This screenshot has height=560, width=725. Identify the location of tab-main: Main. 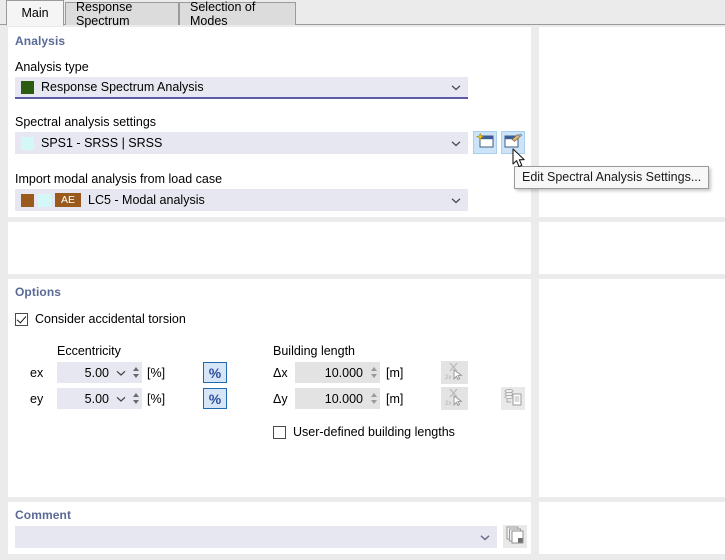
(35, 13).